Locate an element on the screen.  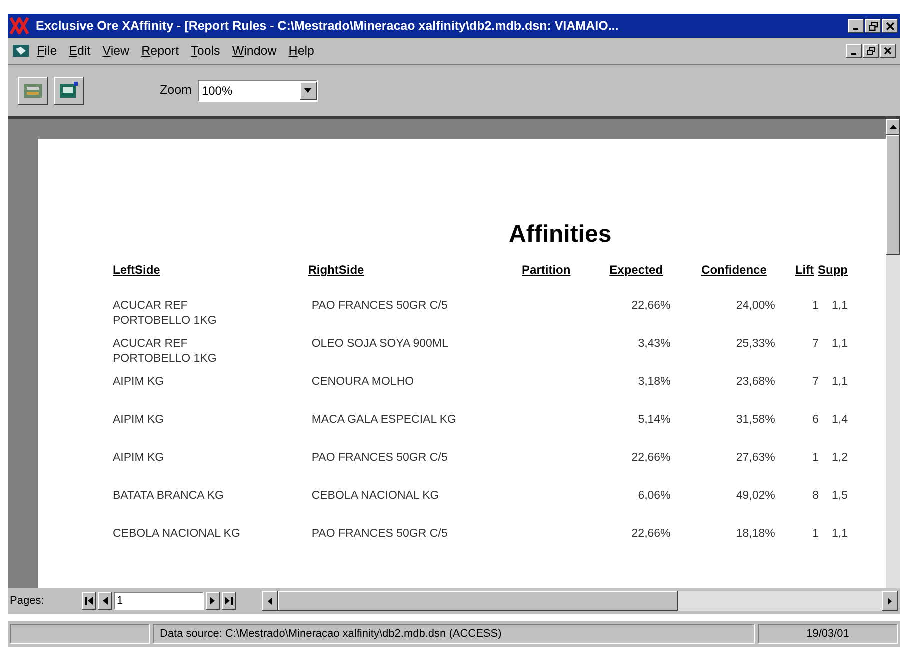
column-header: Expected is located at coordinates (636, 270).